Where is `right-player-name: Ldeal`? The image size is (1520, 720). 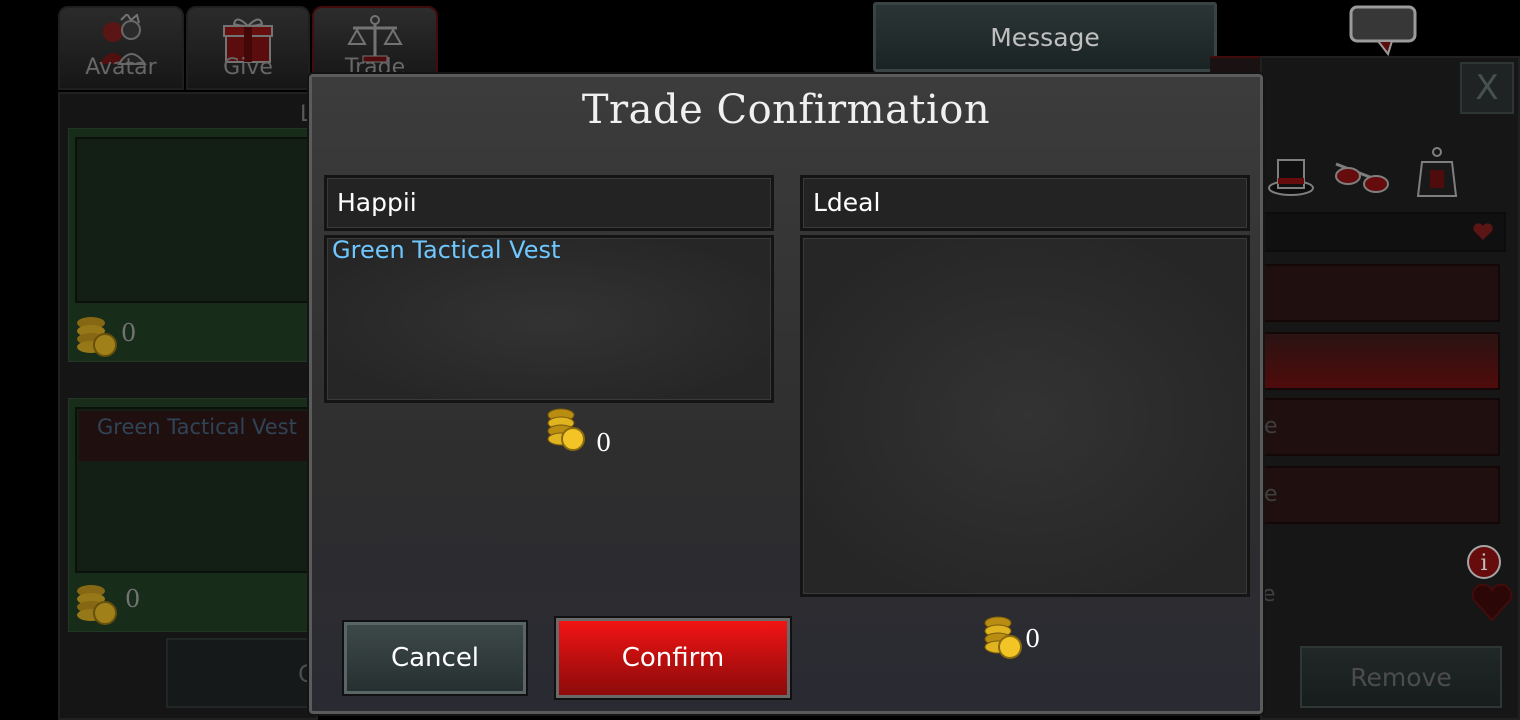
right-player-name: Ldeal is located at coordinates (847, 202).